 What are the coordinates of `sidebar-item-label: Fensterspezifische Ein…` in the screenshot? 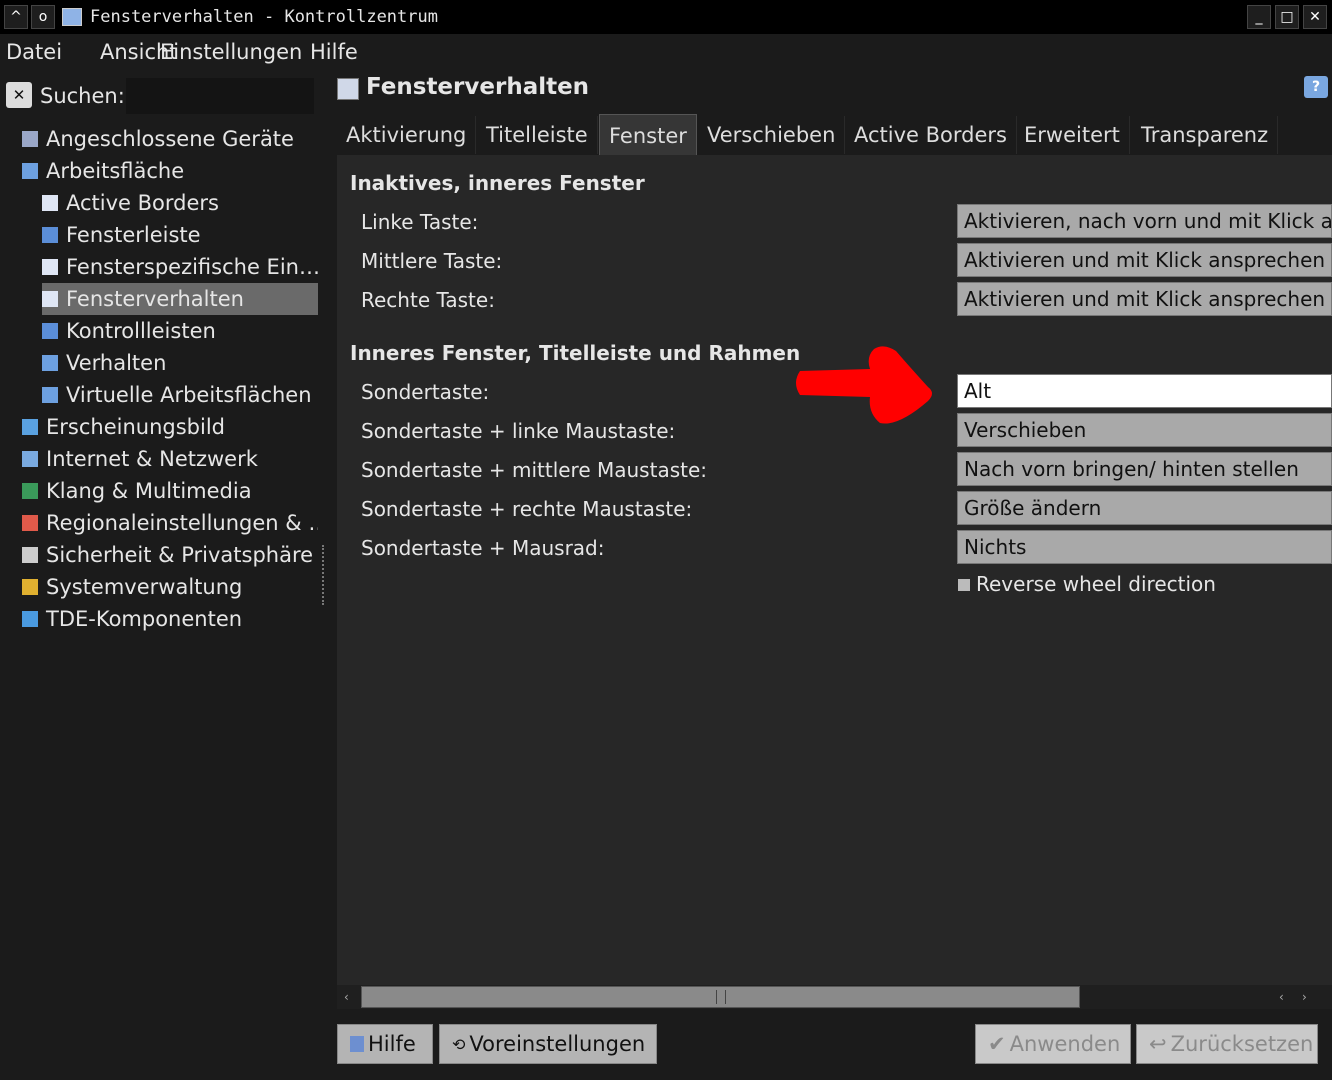 It's located at (192, 267).